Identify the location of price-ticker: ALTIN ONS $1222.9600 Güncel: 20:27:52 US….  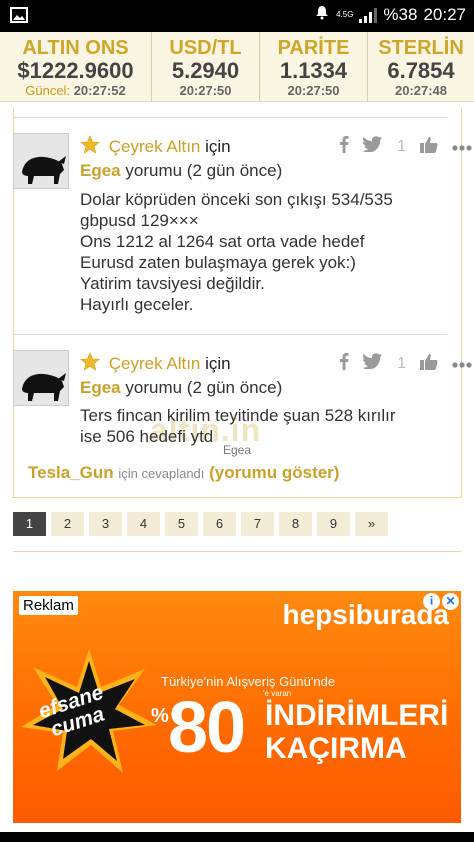
(237, 67).